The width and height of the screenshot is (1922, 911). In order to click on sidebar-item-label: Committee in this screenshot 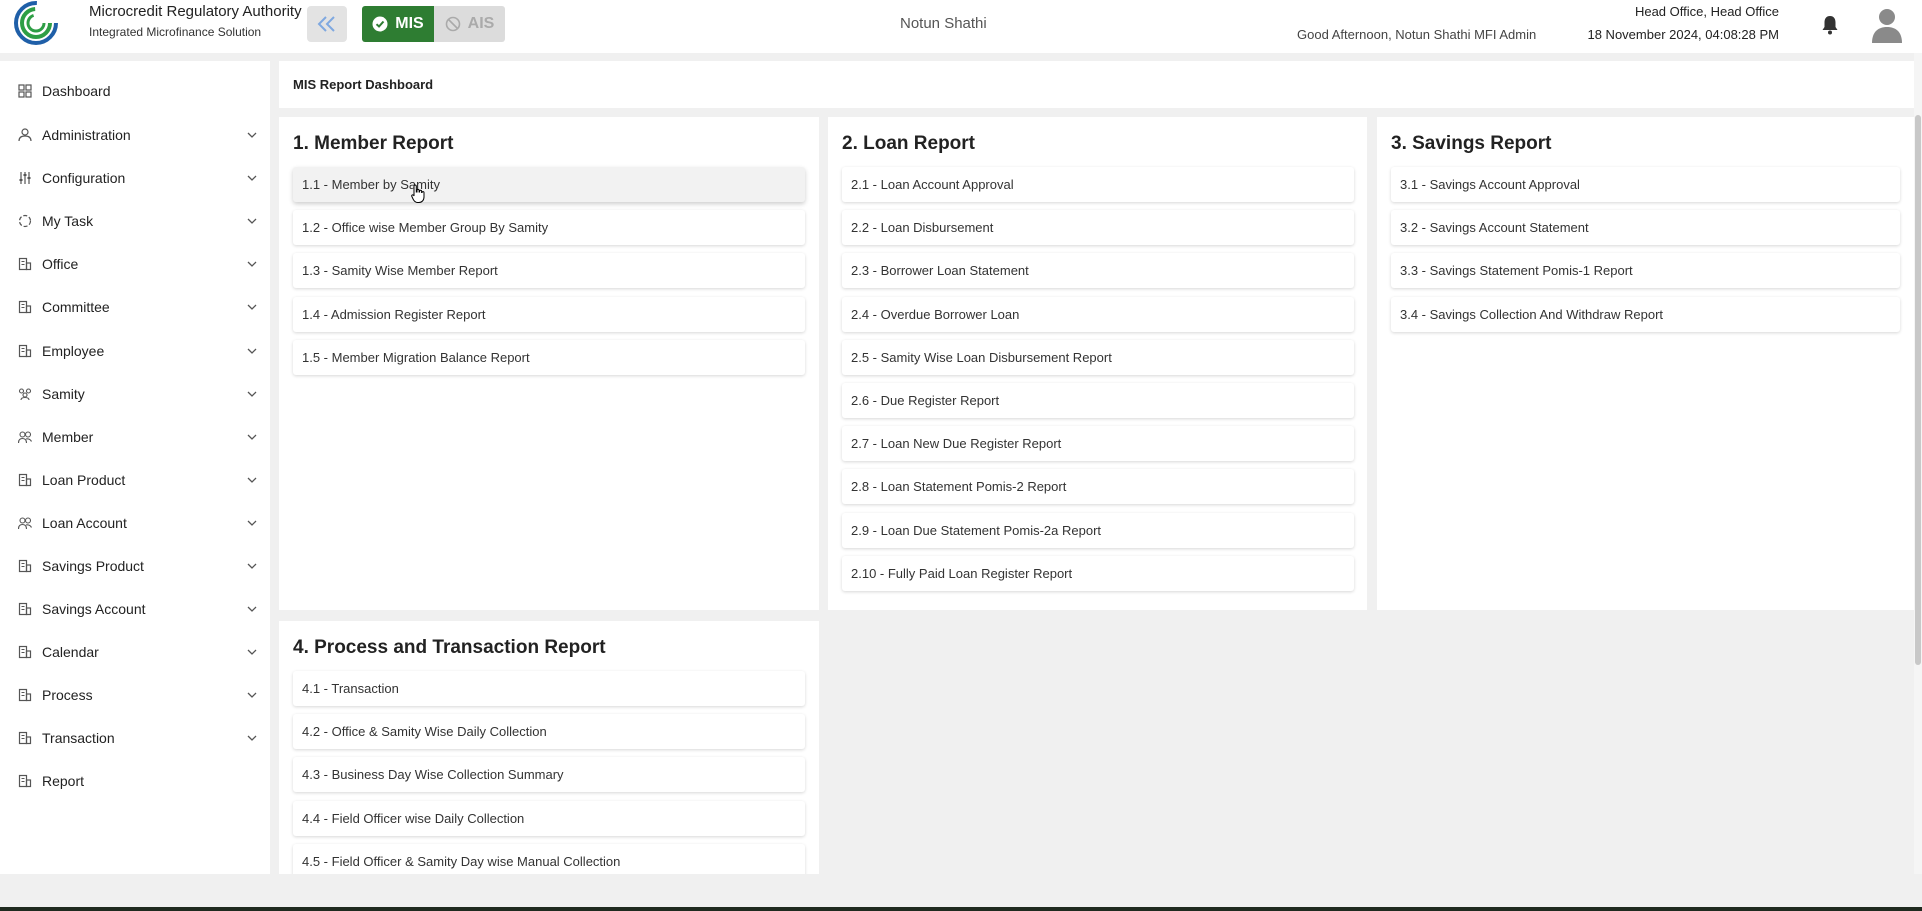, I will do `click(76, 307)`.